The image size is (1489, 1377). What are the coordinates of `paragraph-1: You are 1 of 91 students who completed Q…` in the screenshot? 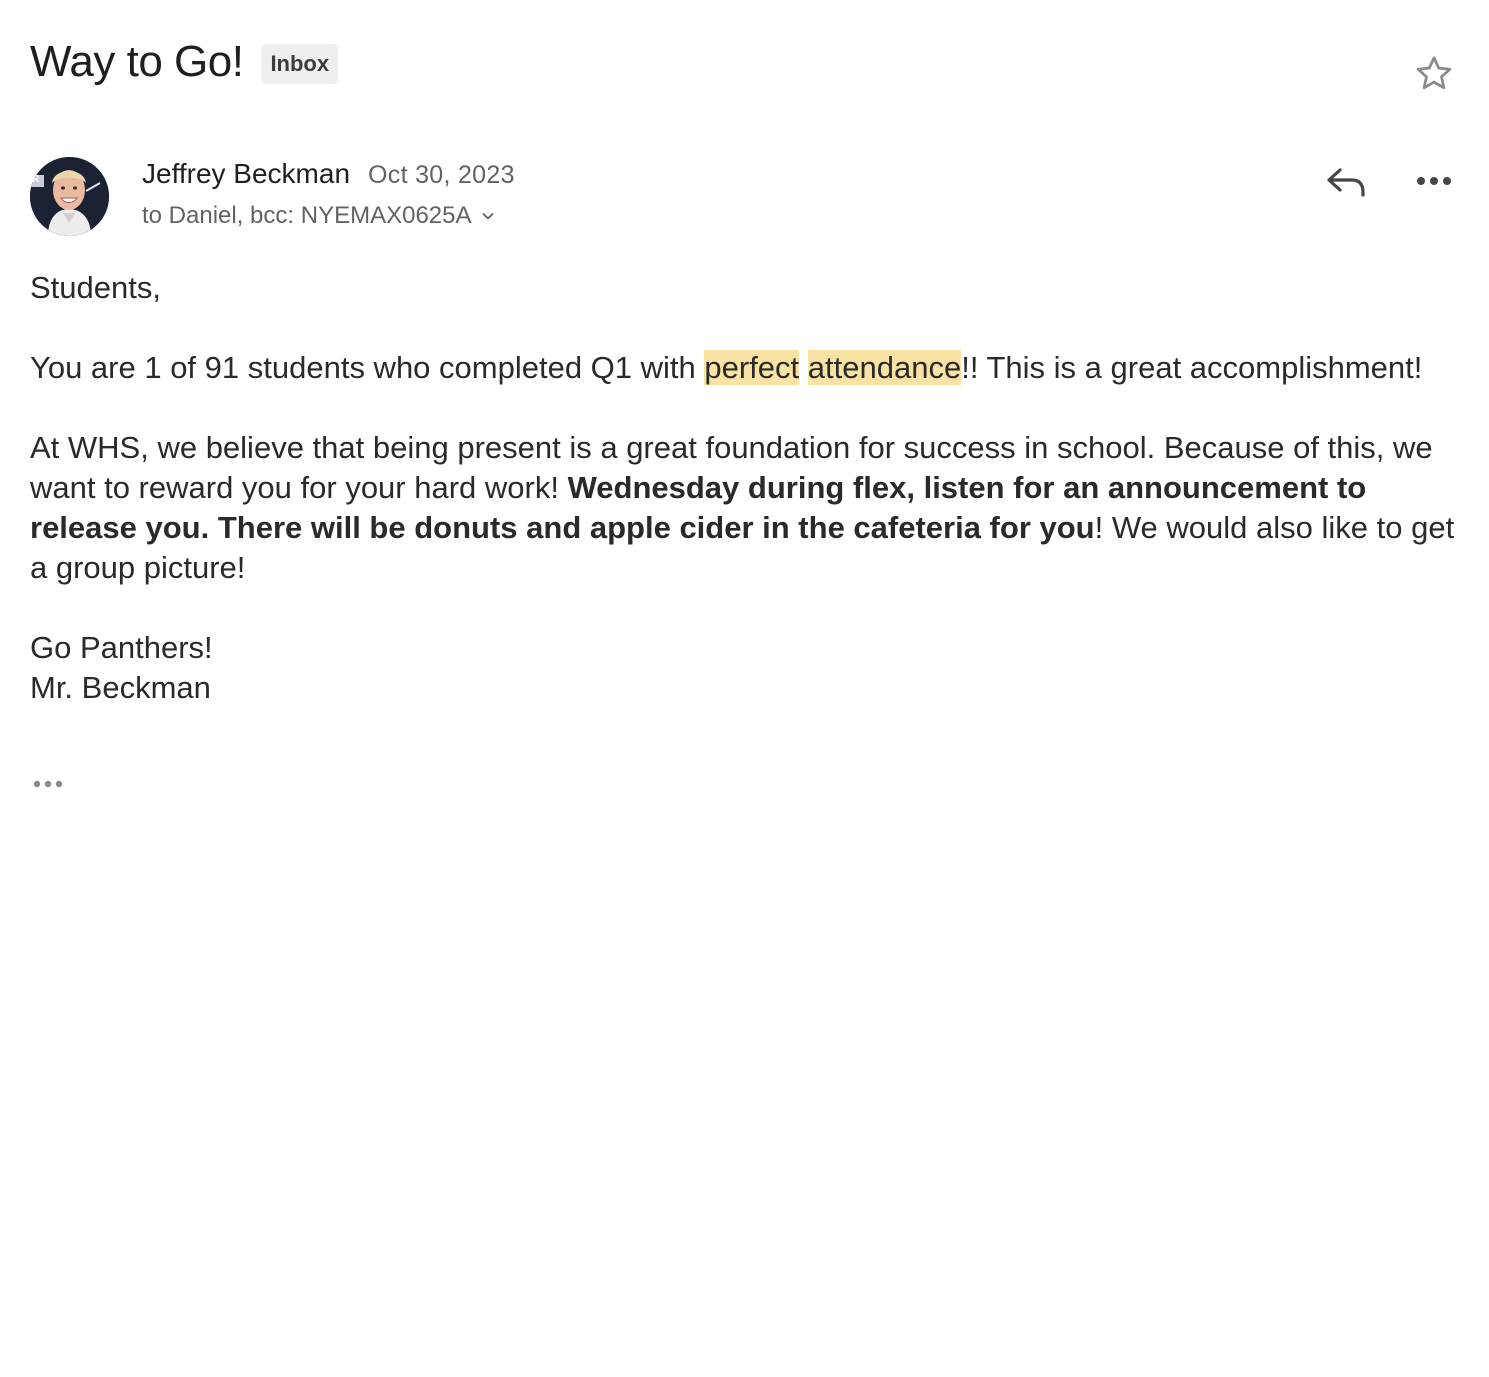 It's located at (746, 368).